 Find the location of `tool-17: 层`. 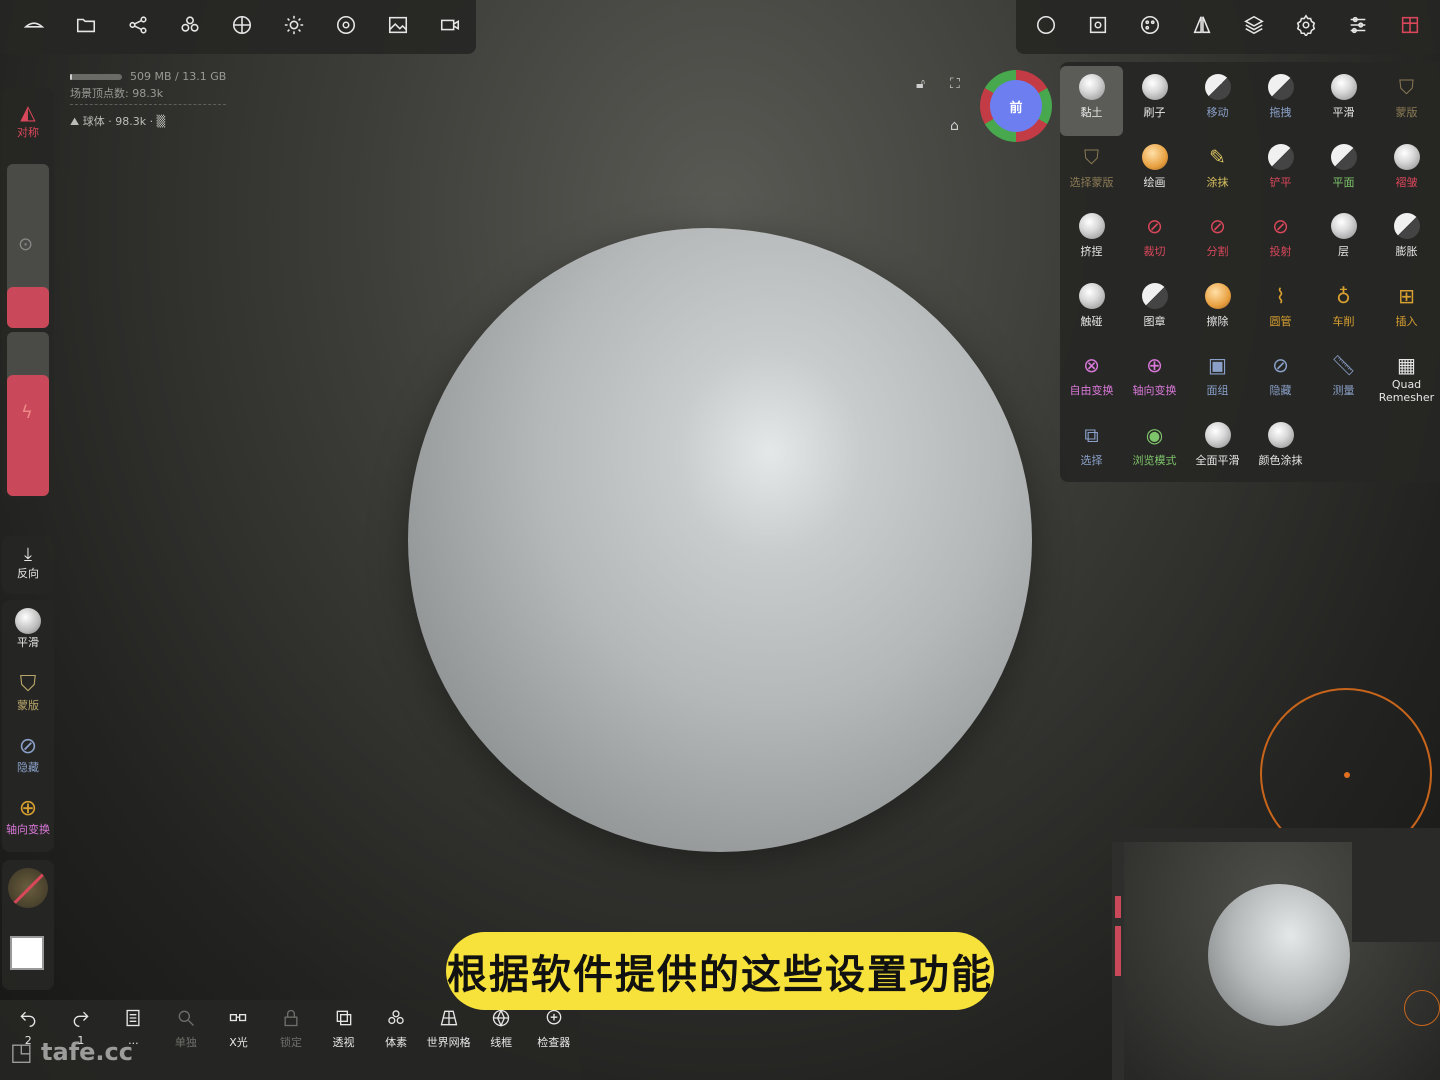

tool-17: 层 is located at coordinates (1343, 240).